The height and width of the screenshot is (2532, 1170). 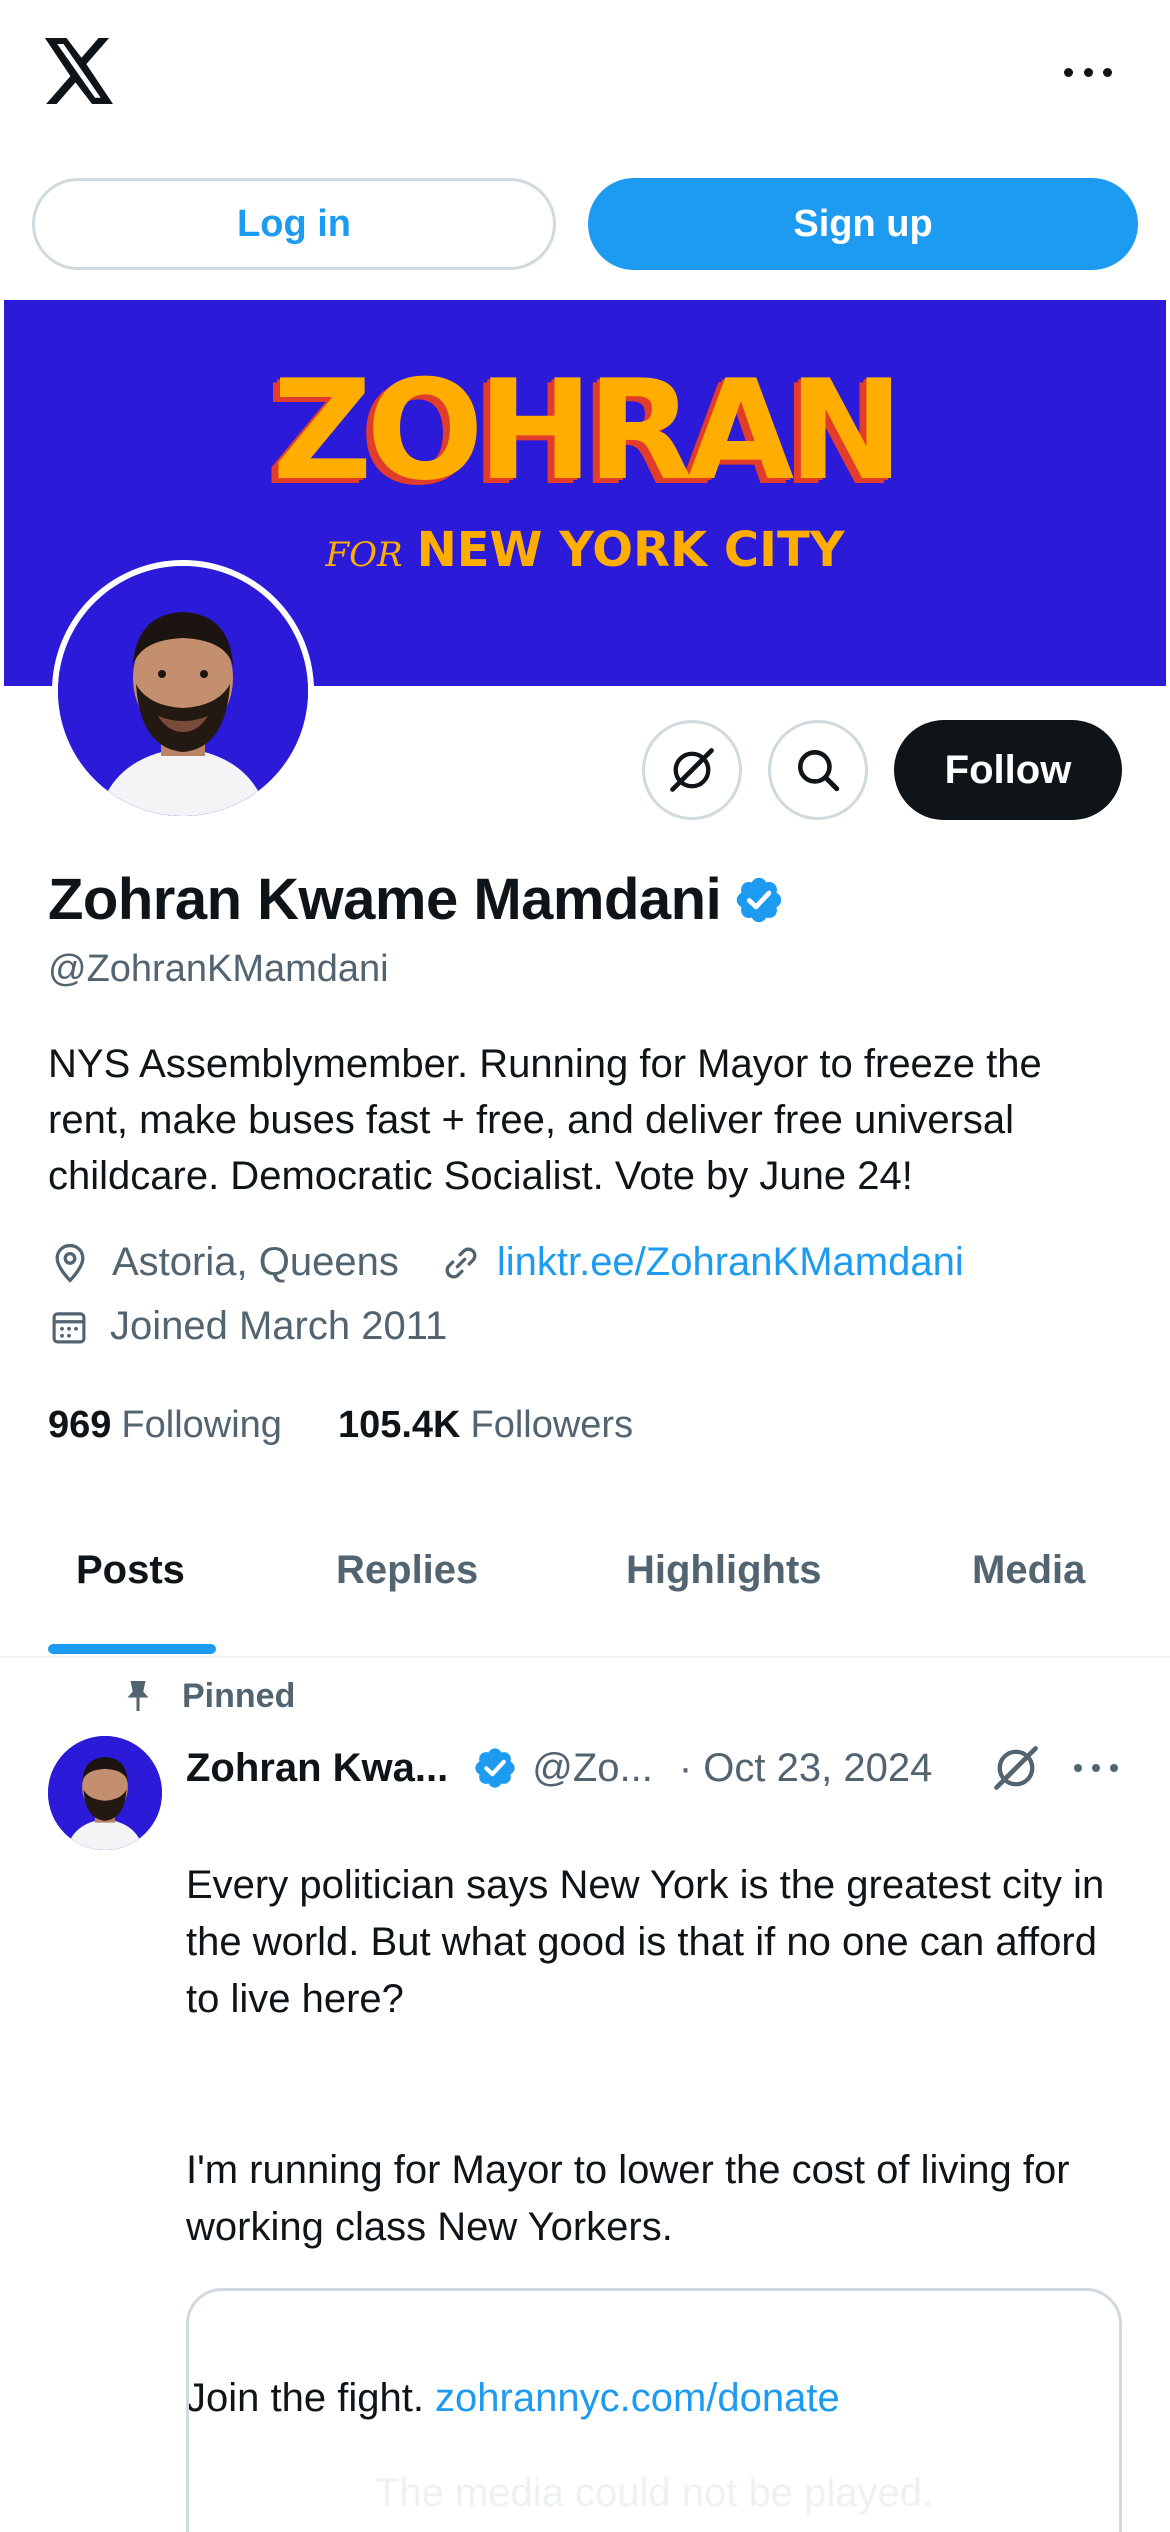 I want to click on grok-button, so click(x=692, y=770).